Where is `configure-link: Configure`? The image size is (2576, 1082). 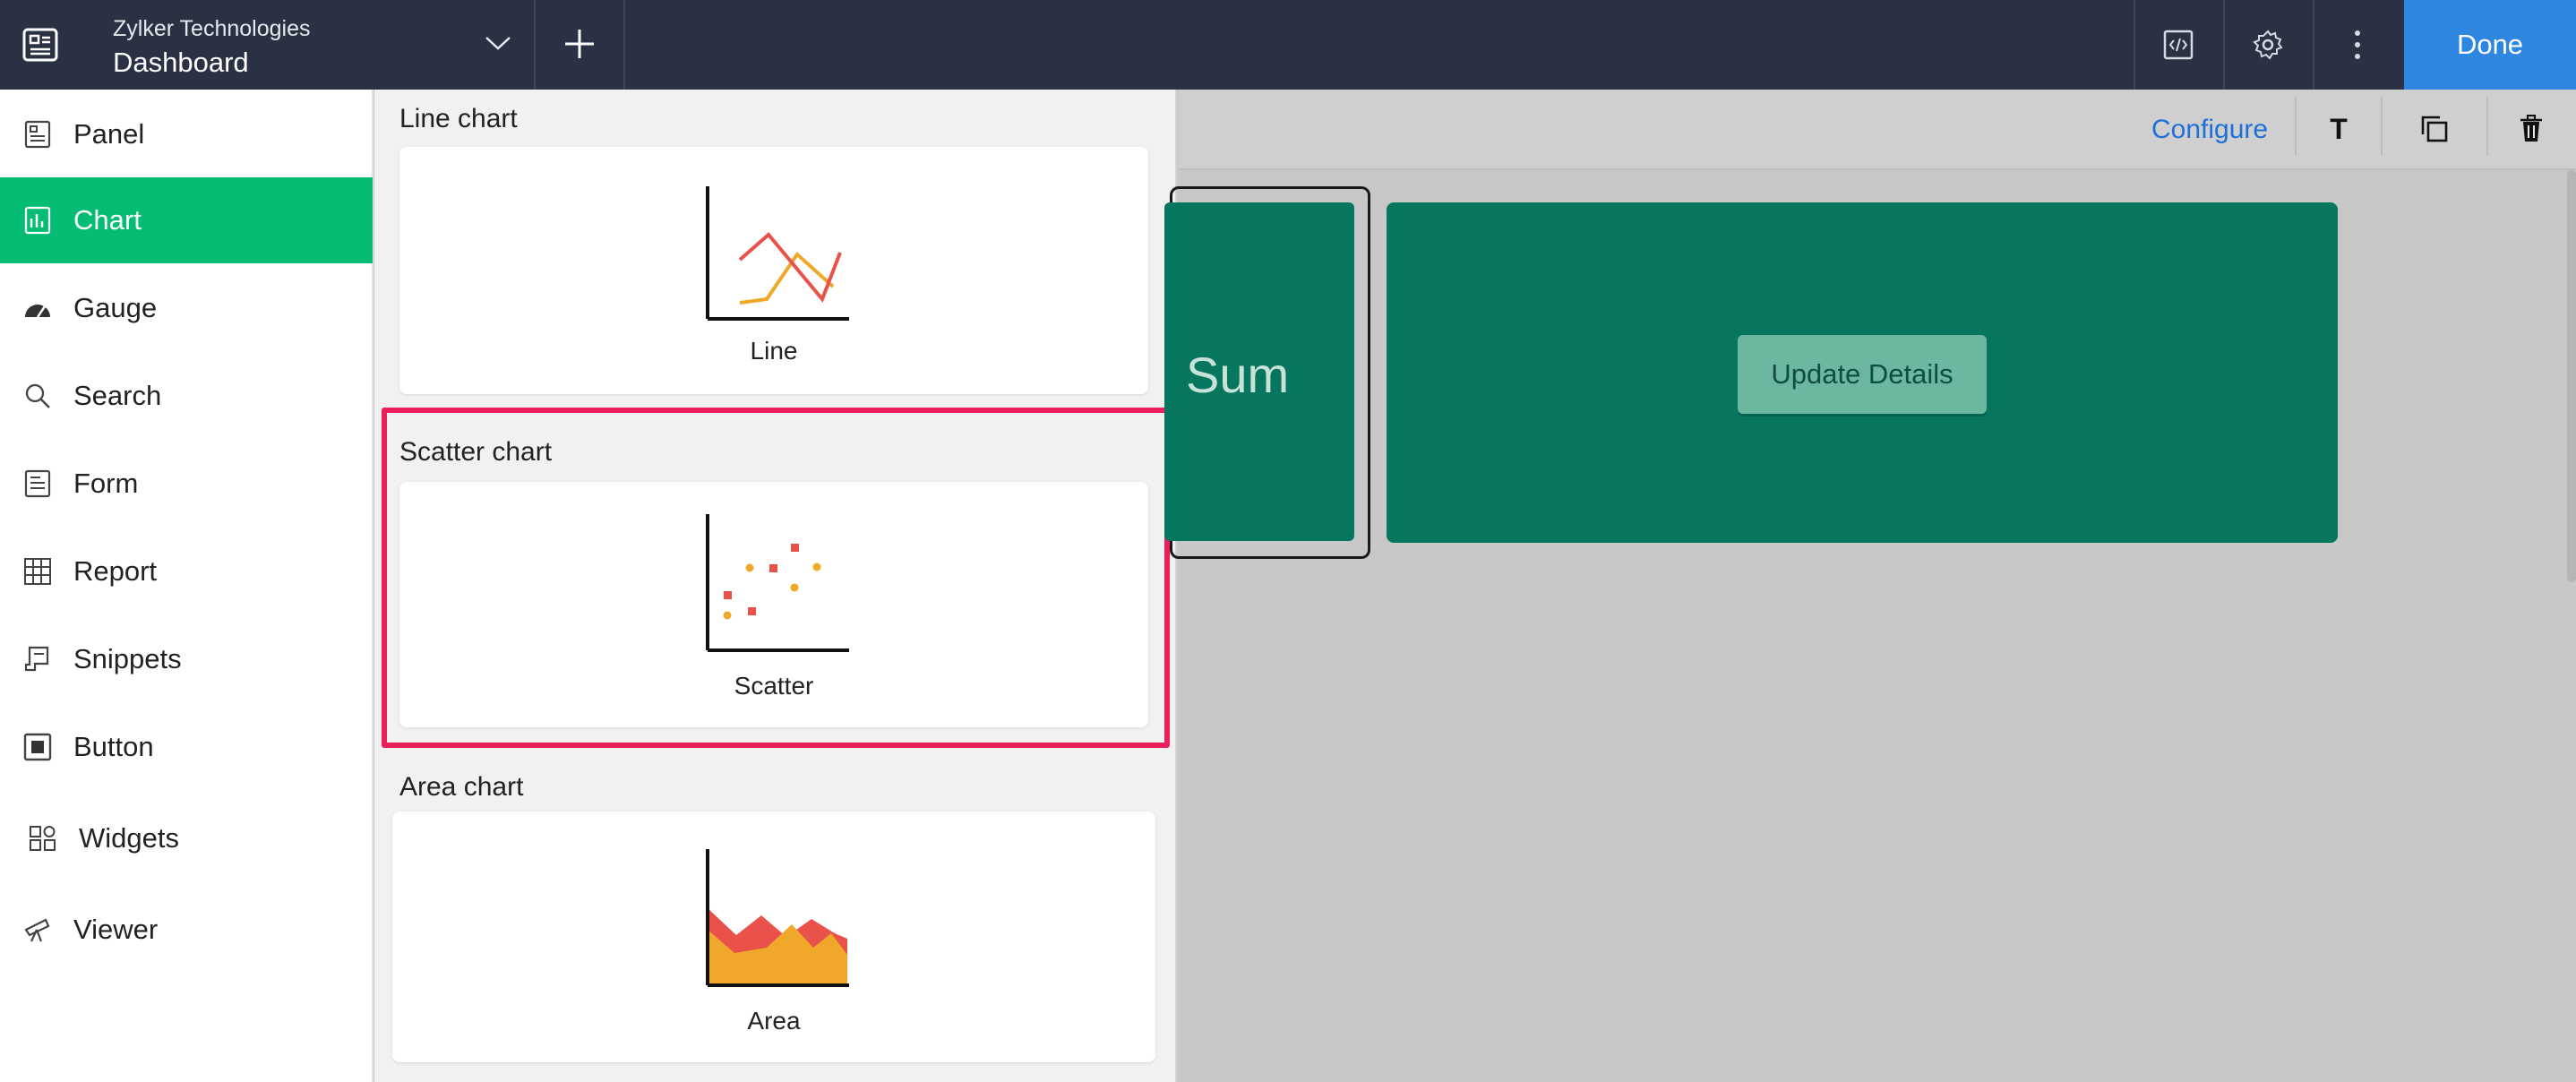 configure-link: Configure is located at coordinates (2209, 130).